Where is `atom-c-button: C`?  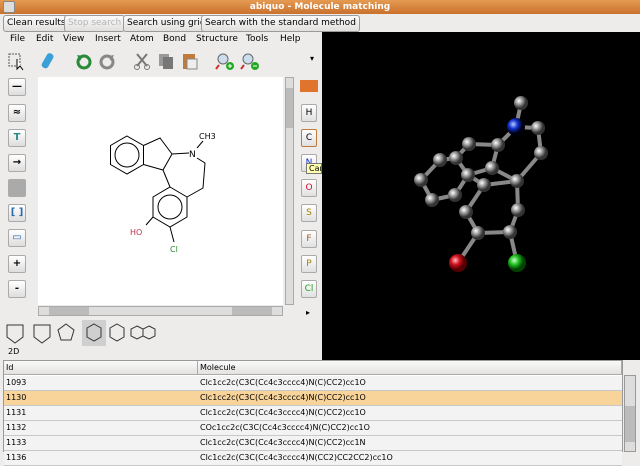
atom-c-button: C is located at coordinates (309, 138).